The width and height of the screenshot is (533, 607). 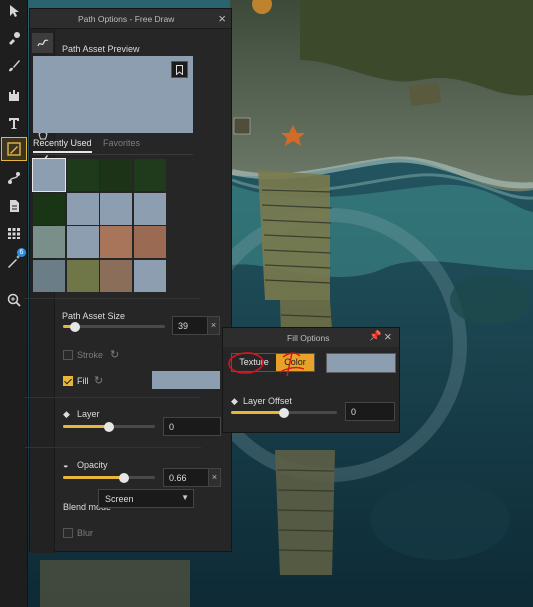 What do you see at coordinates (92, 465) in the screenshot?
I see `opacity-label: Opacity` at bounding box center [92, 465].